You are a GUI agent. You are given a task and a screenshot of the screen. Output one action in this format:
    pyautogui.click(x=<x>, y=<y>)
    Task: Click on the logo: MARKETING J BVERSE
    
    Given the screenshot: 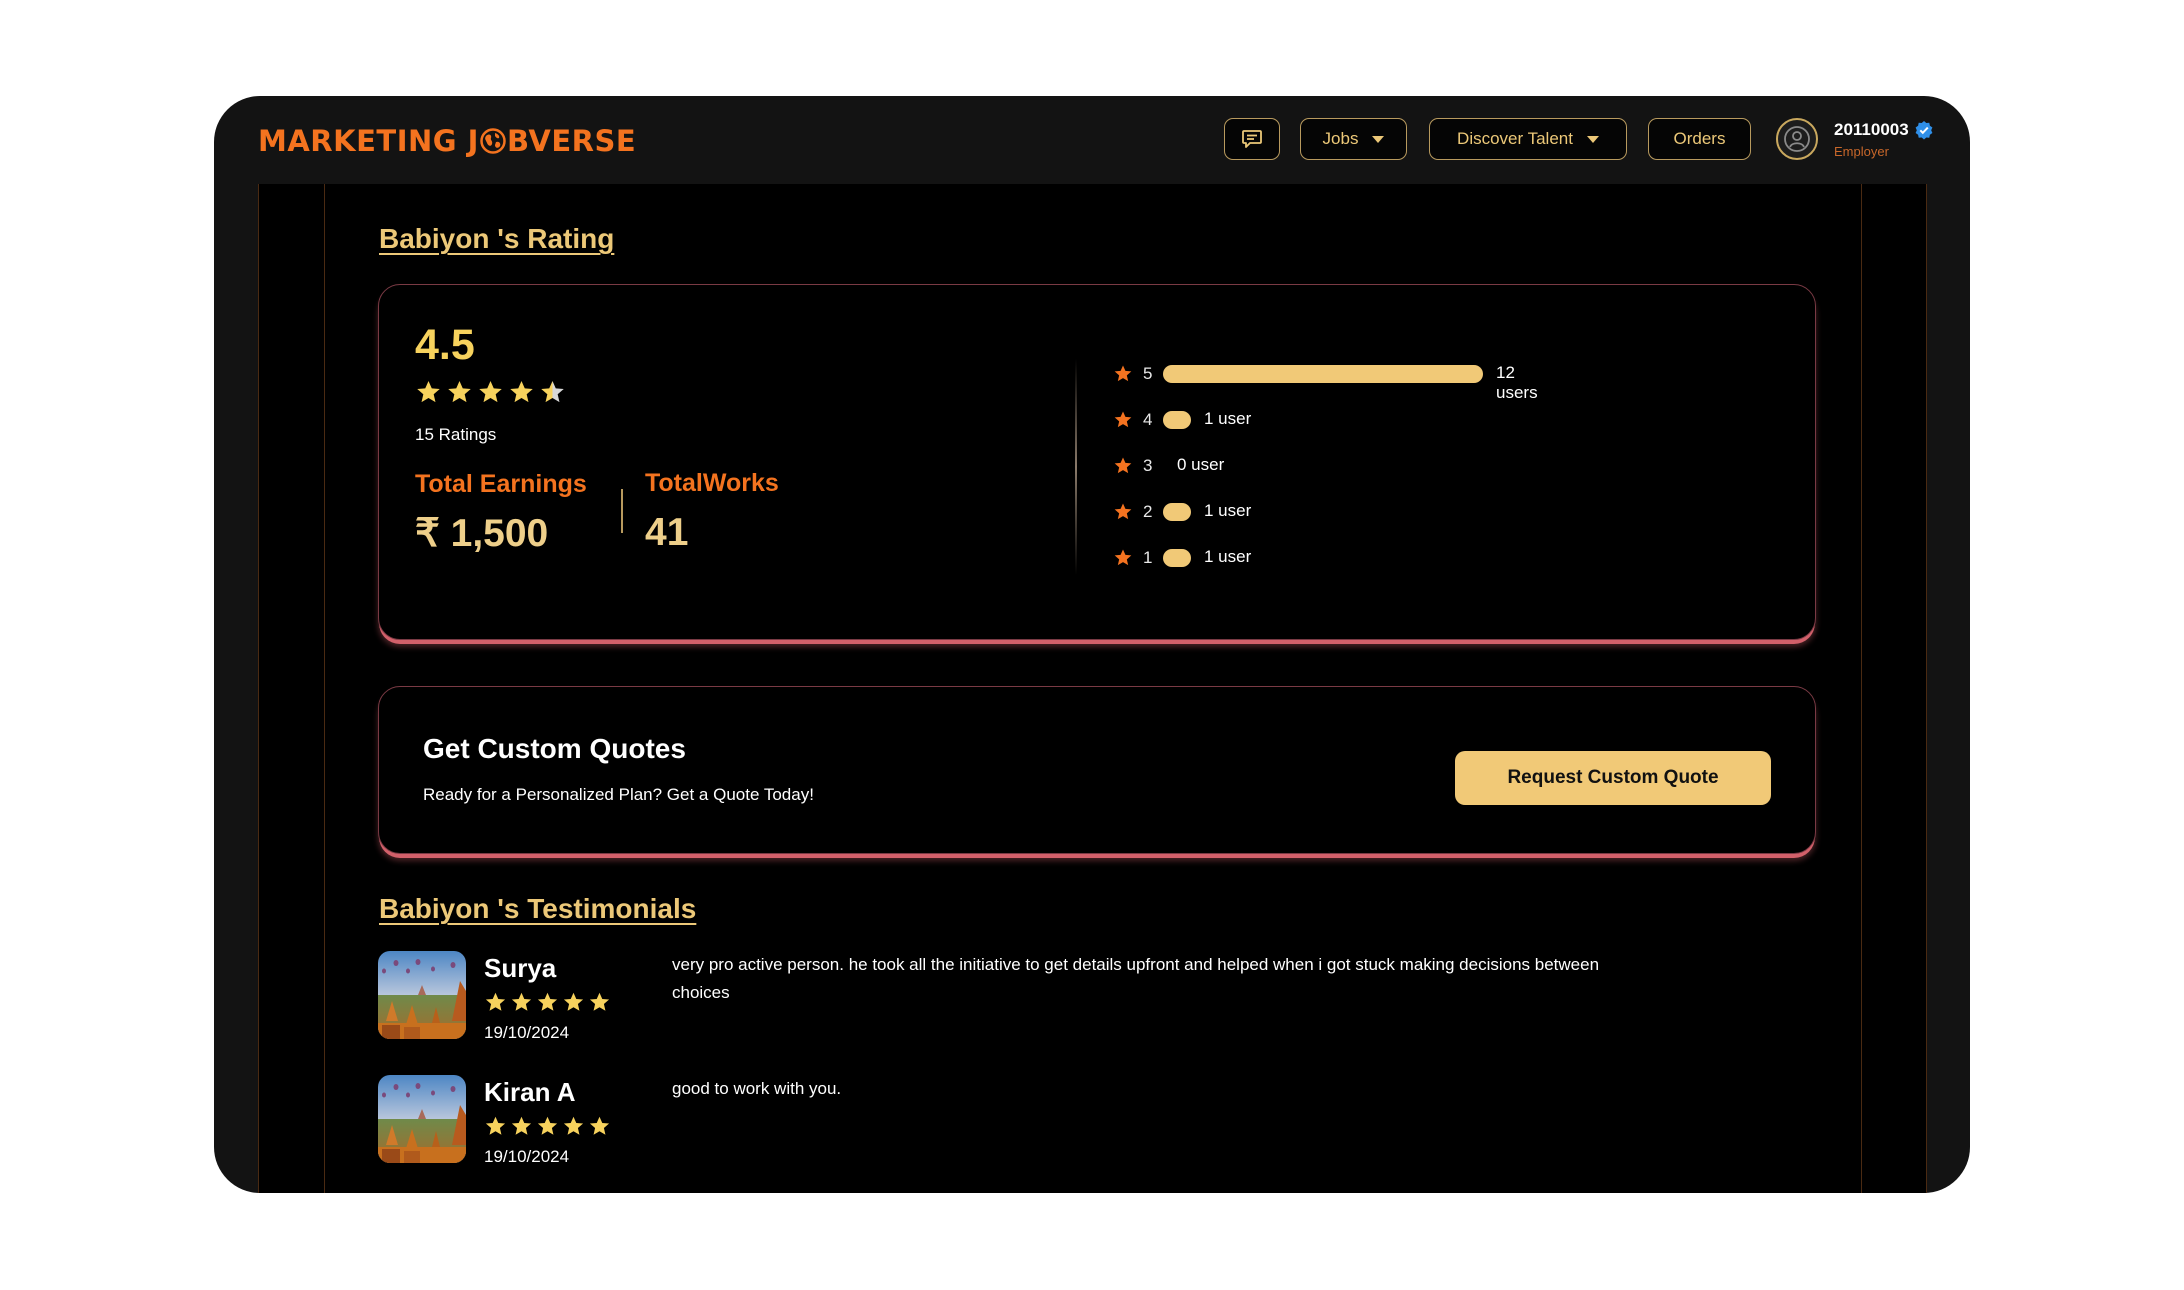 What is the action you would take?
    pyautogui.click(x=447, y=141)
    